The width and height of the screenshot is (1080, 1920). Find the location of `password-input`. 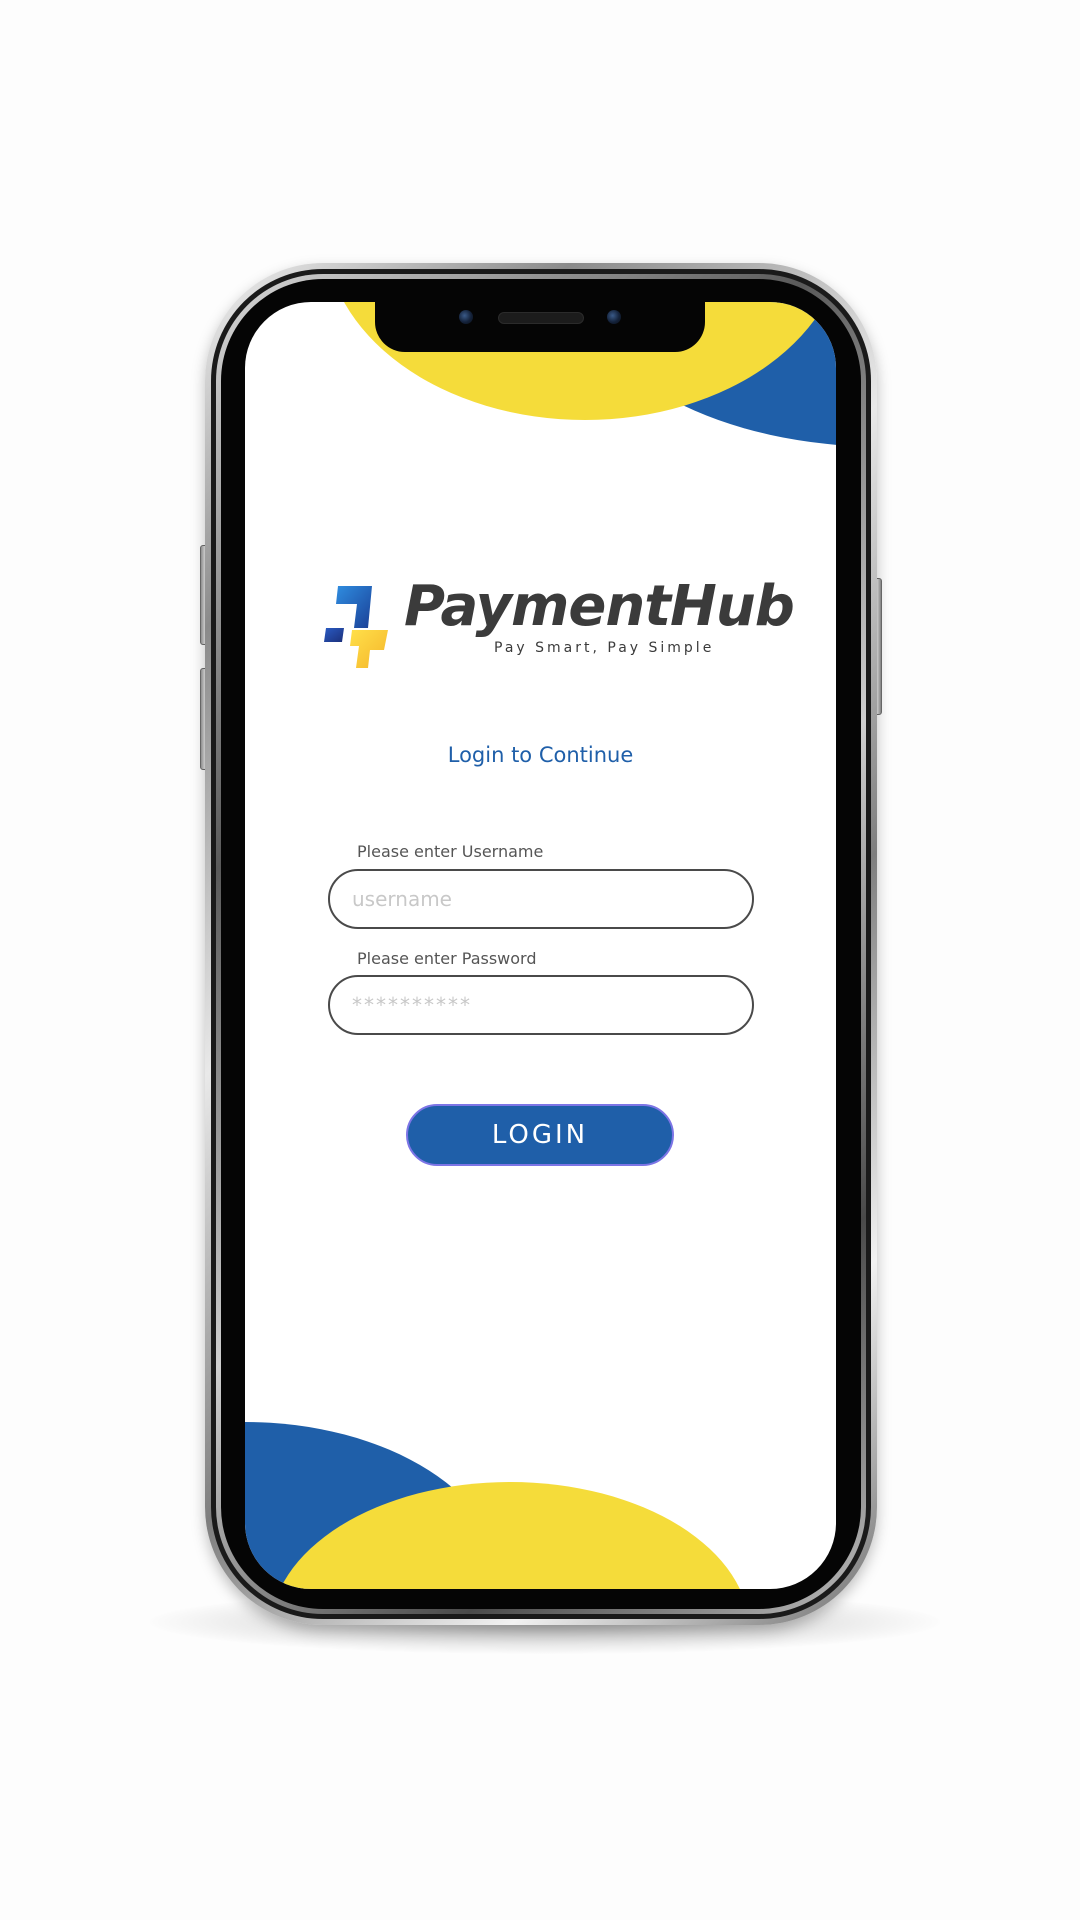

password-input is located at coordinates (541, 1005).